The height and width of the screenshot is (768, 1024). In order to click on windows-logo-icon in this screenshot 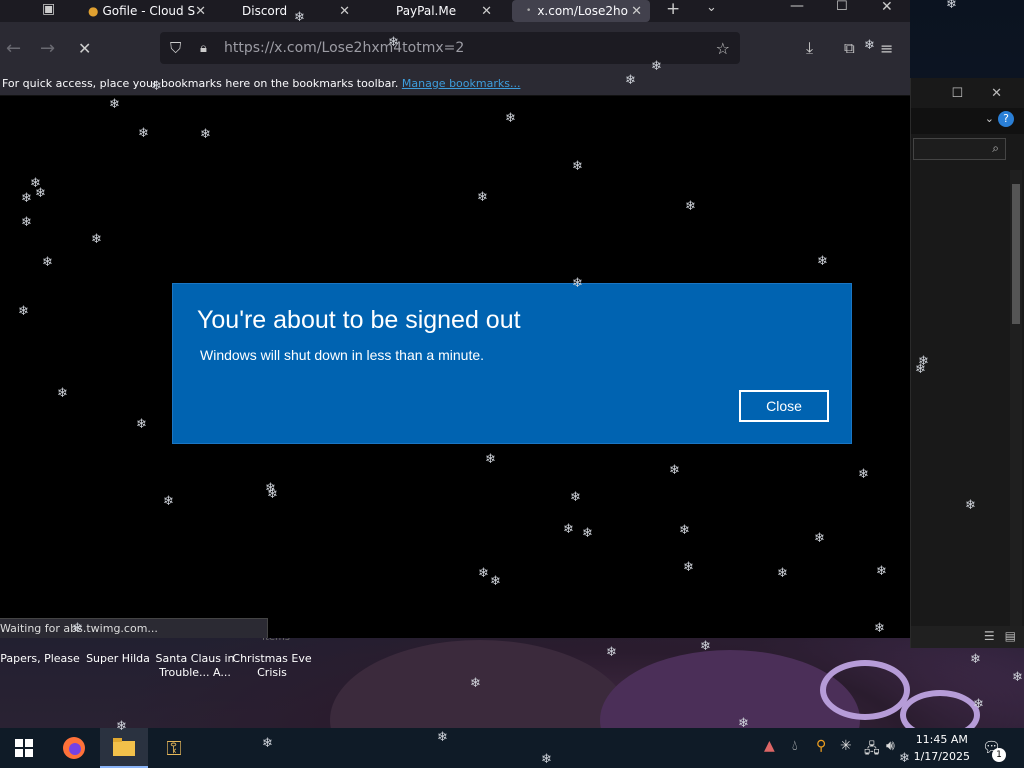, I will do `click(24, 748)`.